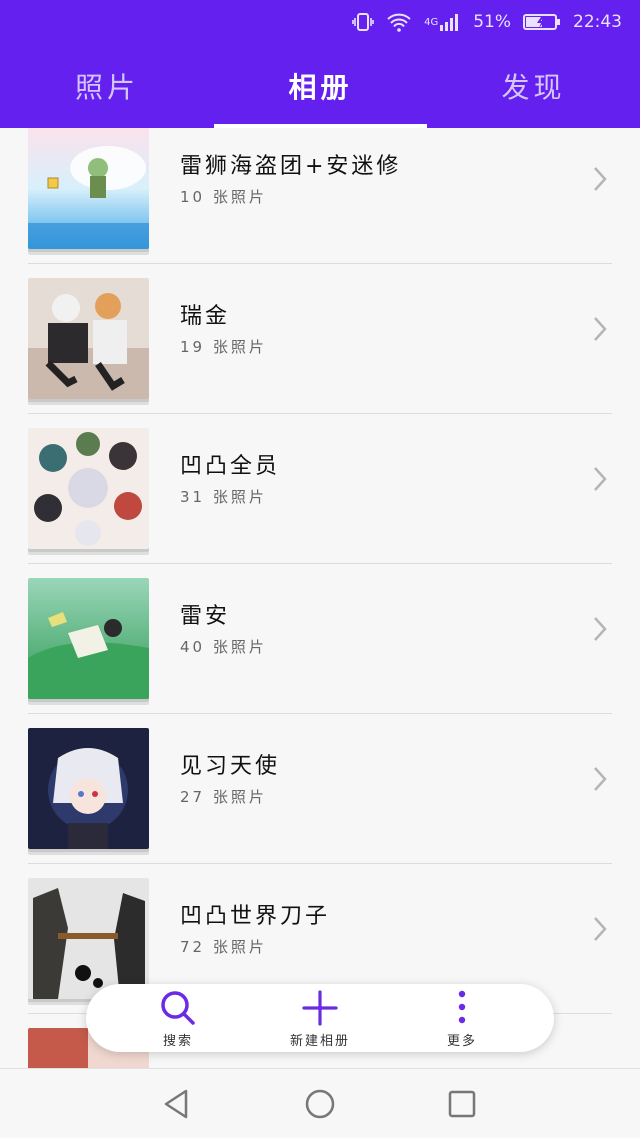 The image size is (640, 1138). I want to click on album-name: 瑞金, so click(205, 316).